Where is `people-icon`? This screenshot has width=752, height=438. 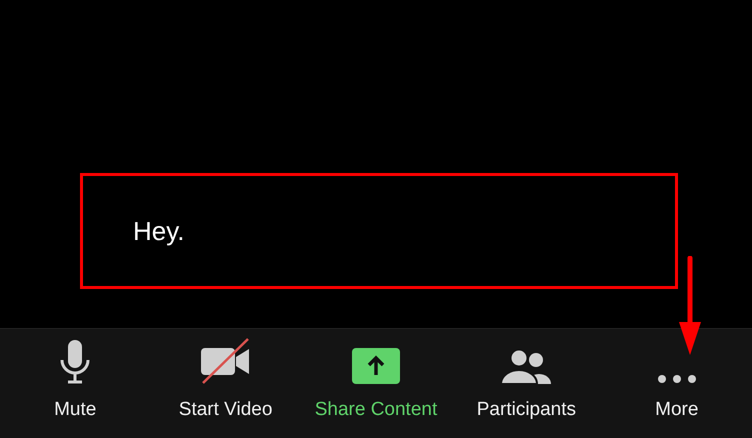
people-icon is located at coordinates (526, 366).